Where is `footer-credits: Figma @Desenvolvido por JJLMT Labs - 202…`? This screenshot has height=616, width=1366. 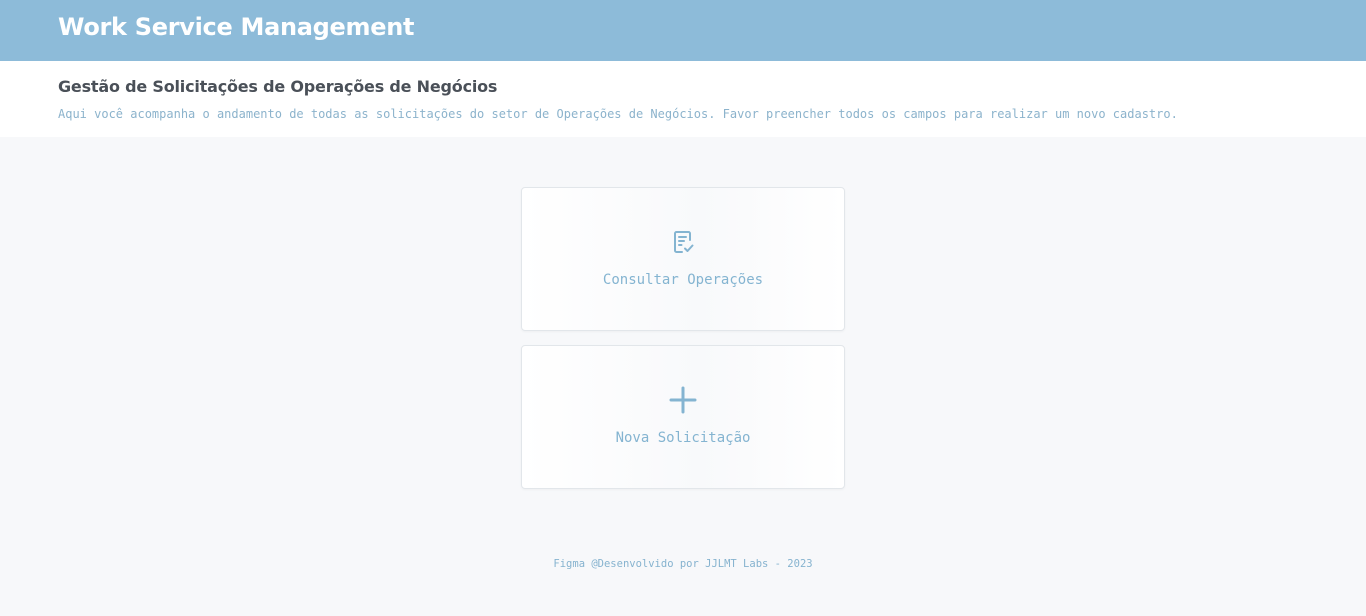 footer-credits: Figma @Desenvolvido por JJLMT Labs - 202… is located at coordinates (683, 564).